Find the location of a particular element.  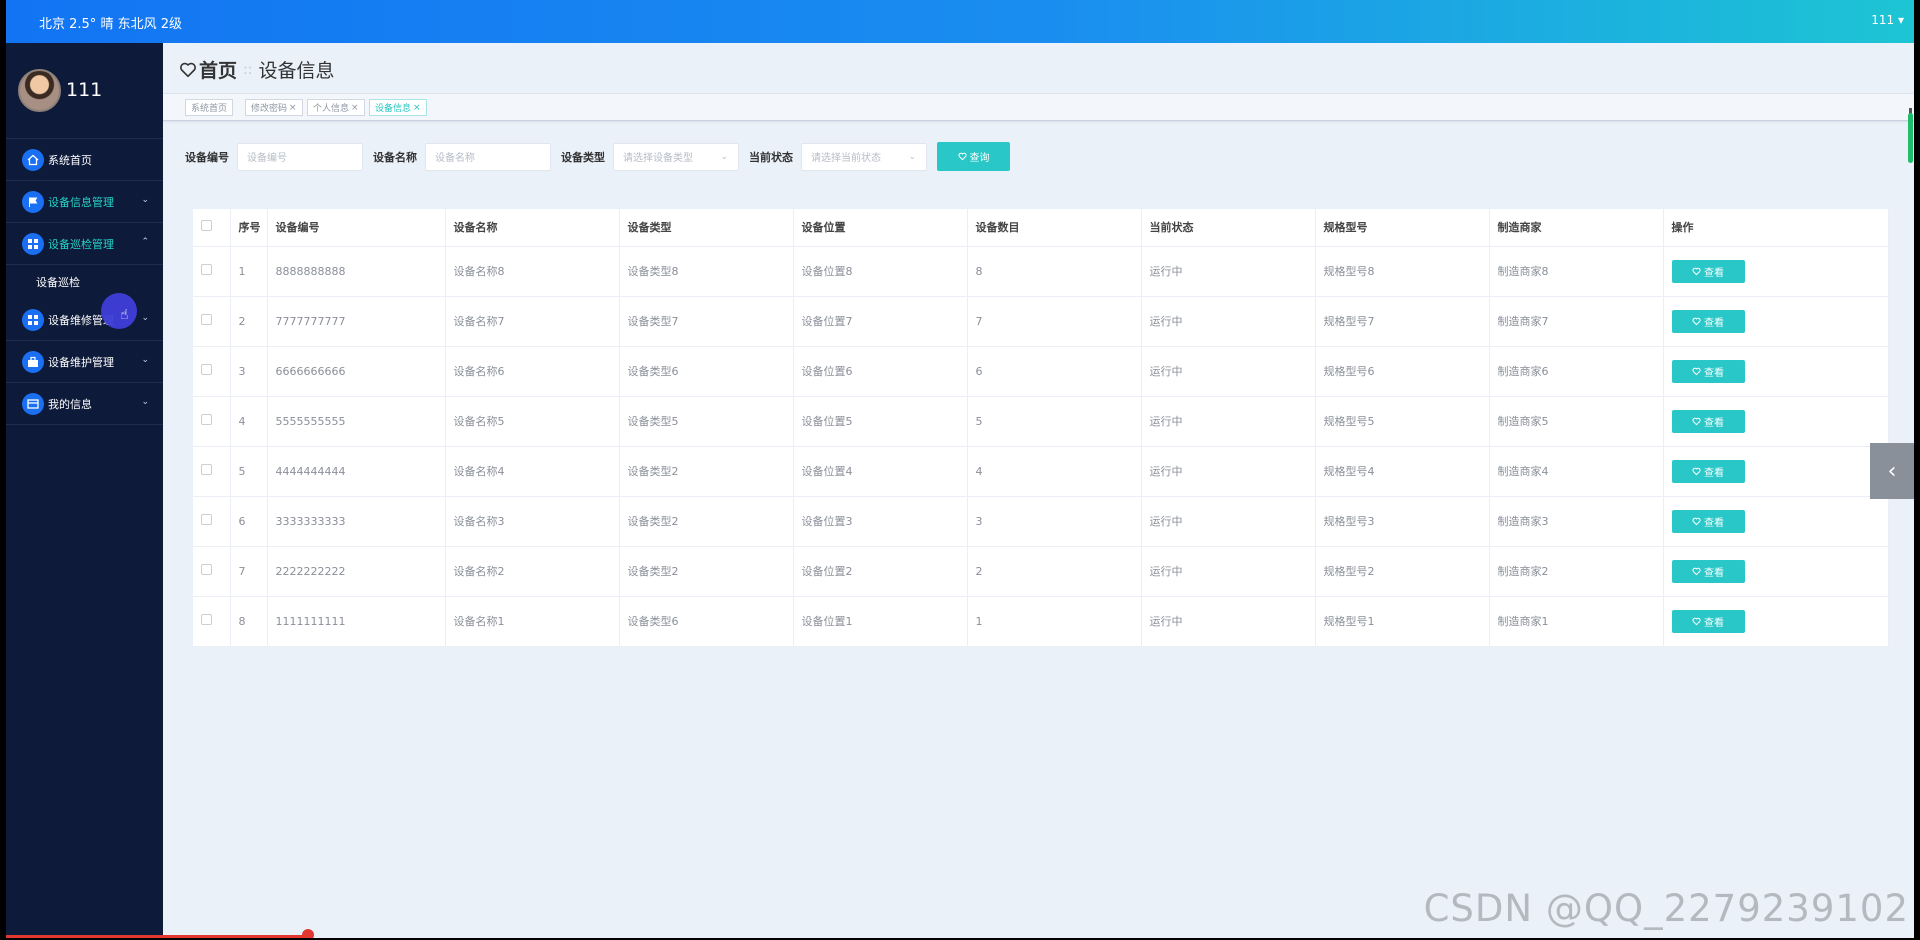

table-cell: 设备名称8 is located at coordinates (532, 271).